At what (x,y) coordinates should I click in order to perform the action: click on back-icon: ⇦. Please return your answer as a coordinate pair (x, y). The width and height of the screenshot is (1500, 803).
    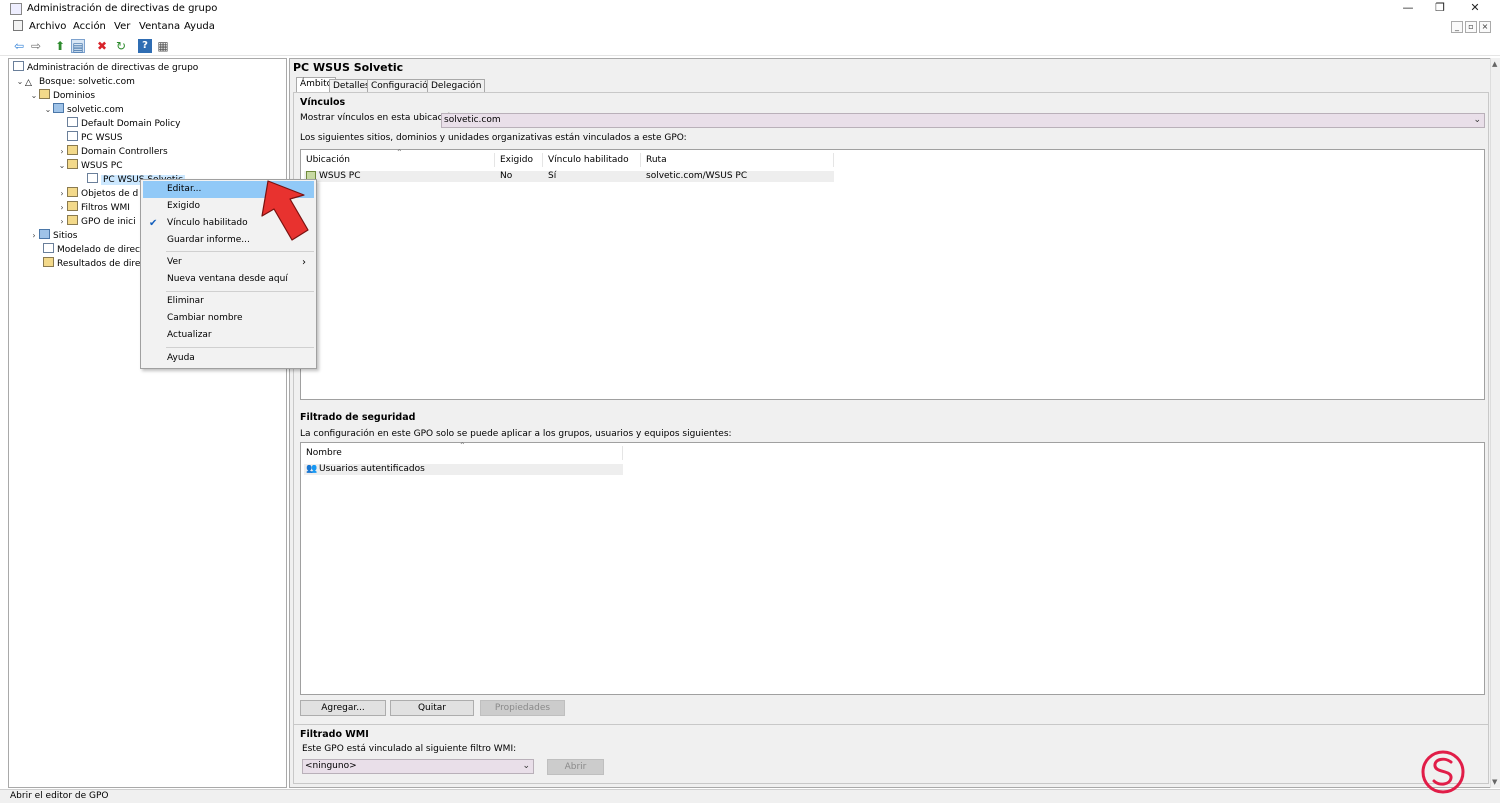
    Looking at the image, I should click on (19, 46).